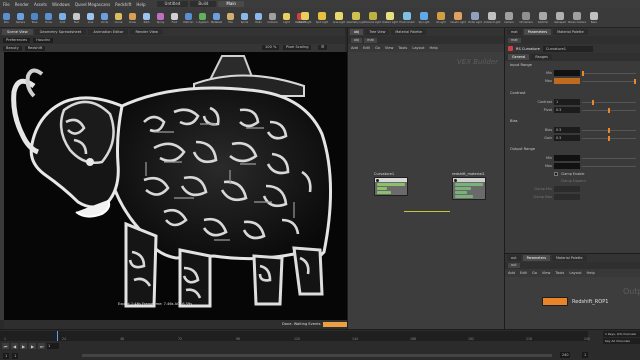 The image size is (640, 360). Describe the element at coordinates (6, 355) in the screenshot. I see `range-start-field: 1` at that location.